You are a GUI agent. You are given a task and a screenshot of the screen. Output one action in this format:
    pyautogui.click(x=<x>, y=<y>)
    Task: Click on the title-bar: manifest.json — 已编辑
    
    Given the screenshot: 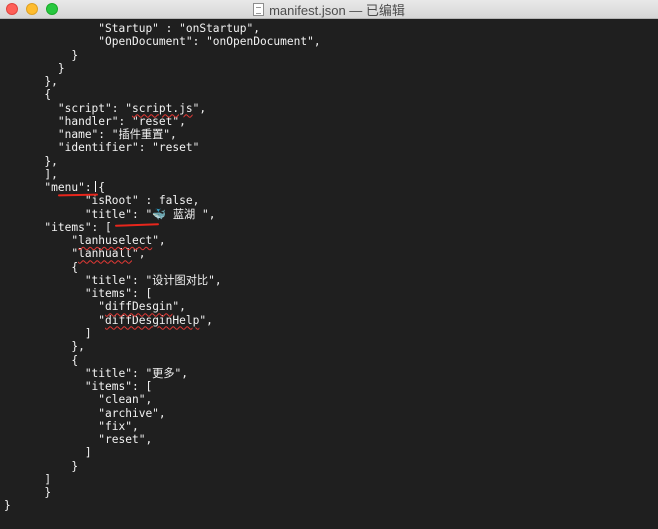 What is the action you would take?
    pyautogui.click(x=329, y=9)
    